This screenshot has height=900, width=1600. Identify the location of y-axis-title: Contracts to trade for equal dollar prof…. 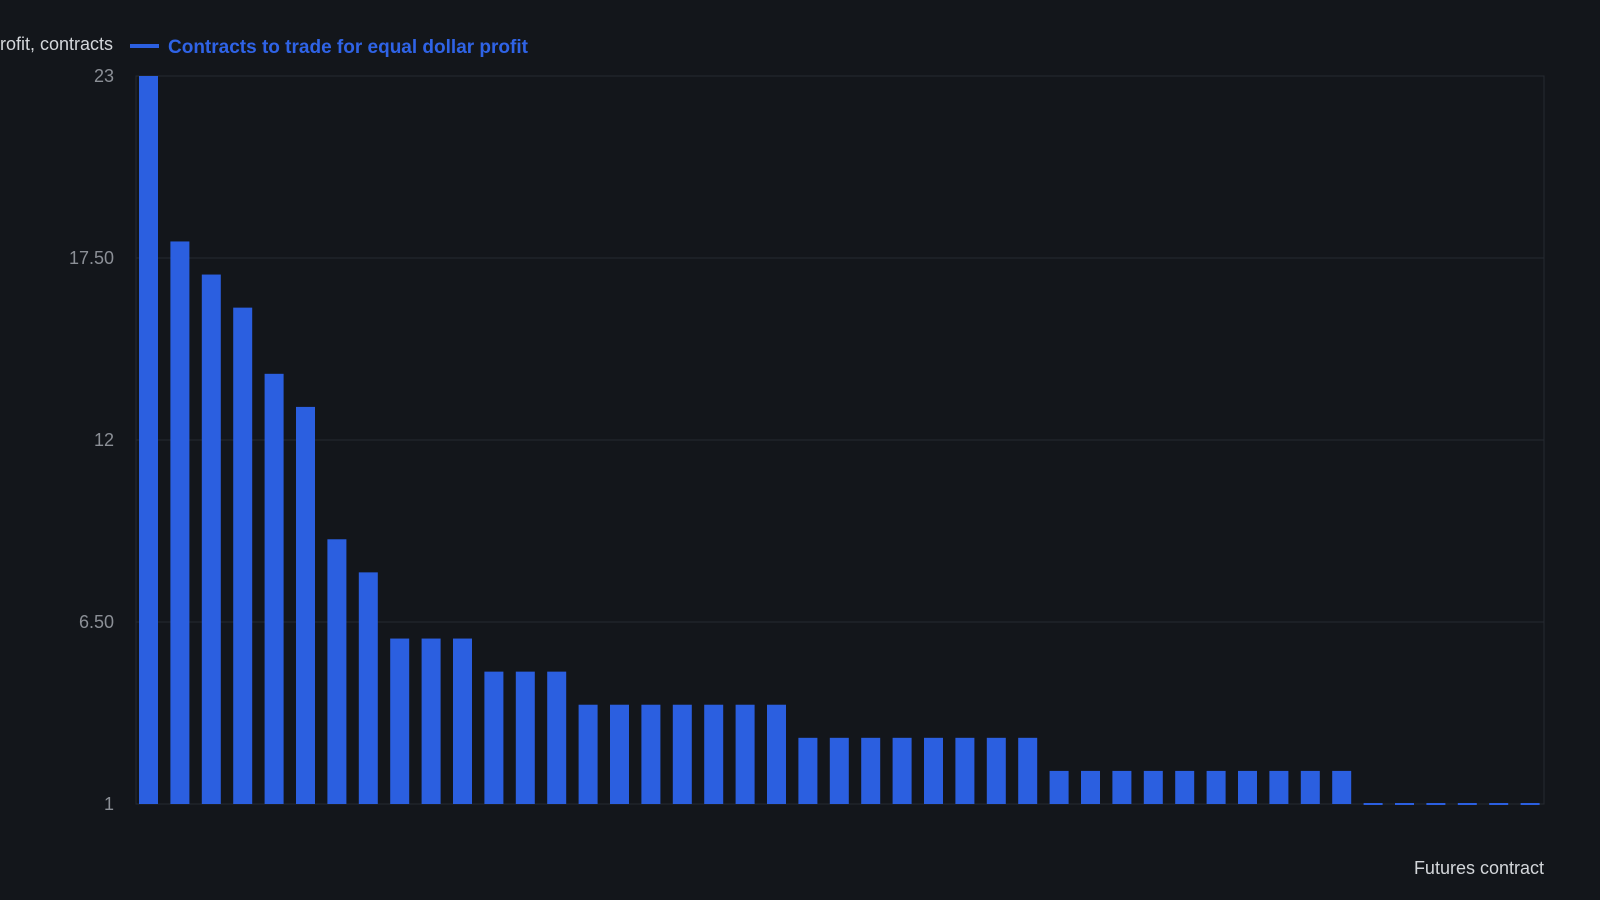
(56, 44).